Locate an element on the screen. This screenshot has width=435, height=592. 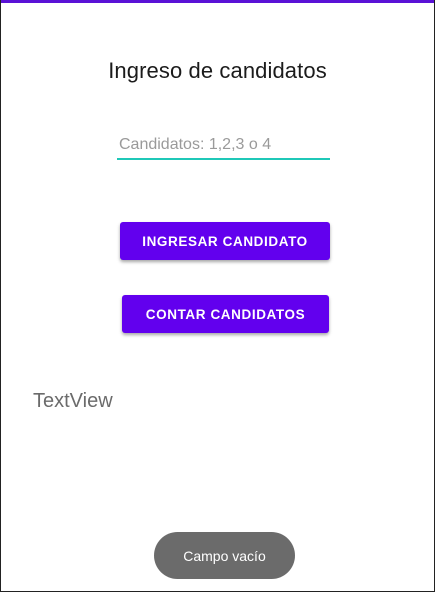
result-textview: TextView is located at coordinates (73, 401).